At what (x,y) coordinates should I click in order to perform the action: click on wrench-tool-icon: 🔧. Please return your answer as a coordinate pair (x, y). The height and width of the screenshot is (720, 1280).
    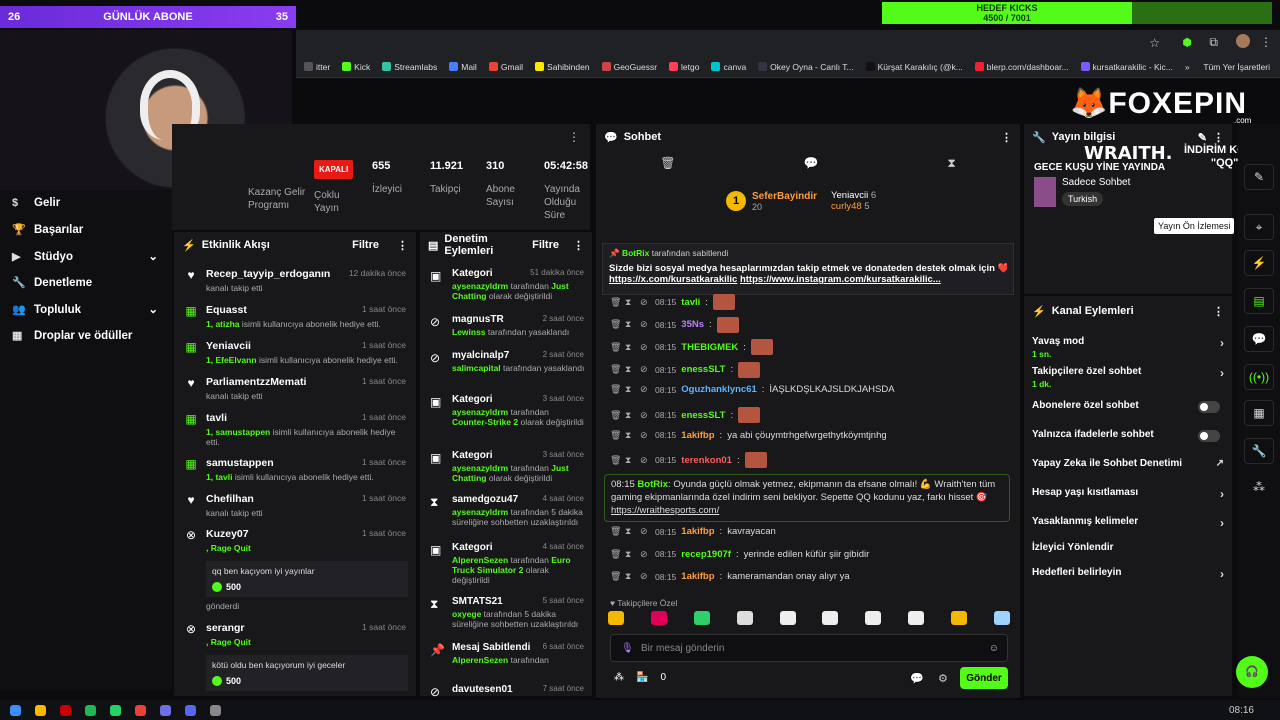
    Looking at the image, I should click on (1259, 451).